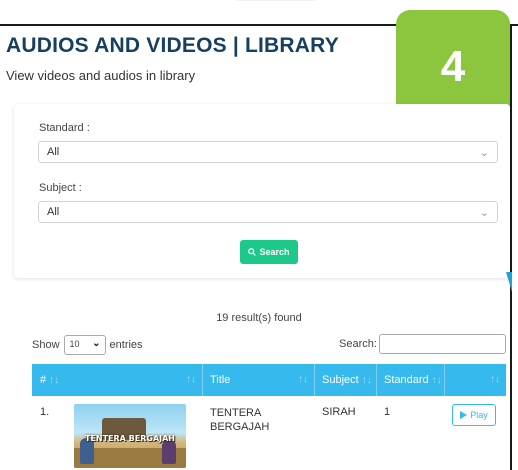 The height and width of the screenshot is (470, 518). What do you see at coordinates (84, 345) in the screenshot?
I see `entries-select: 10 ⌄` at bounding box center [84, 345].